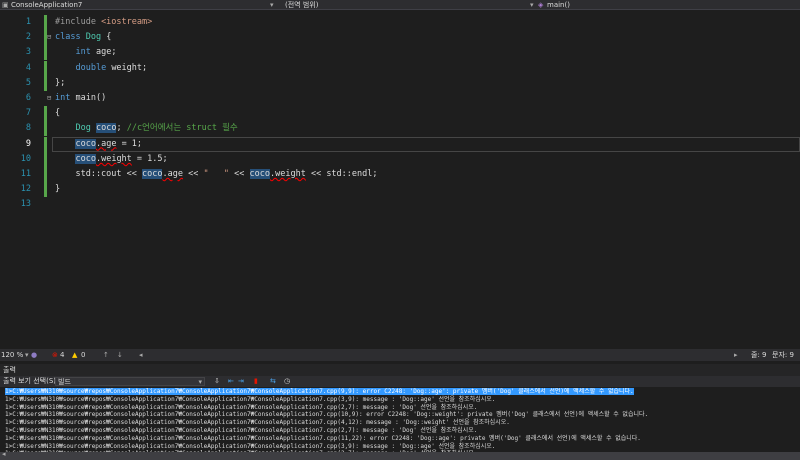 The image size is (800, 460). Describe the element at coordinates (400, 381) in the screenshot. I see `output-toolbar: 출력 보기 선택(S): 빌드 ▾ ⇩ ⇤ ⇥ ▮ ⇆ ◷` at that location.